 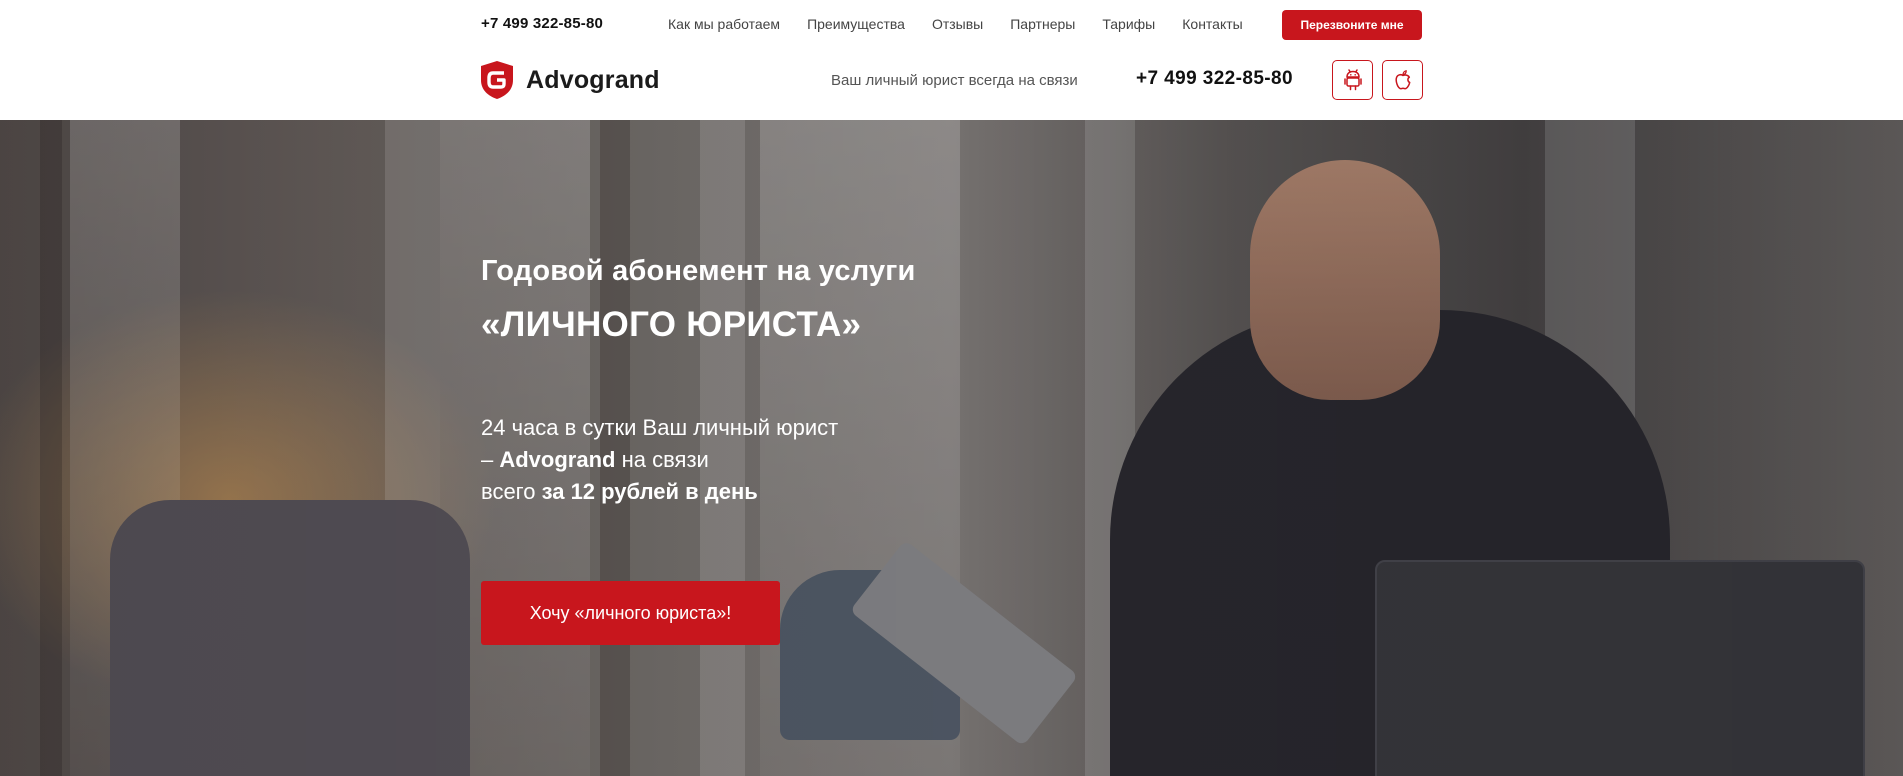 What do you see at coordinates (1214, 79) in the screenshot?
I see `header-phone: +7 499 322-85-80` at bounding box center [1214, 79].